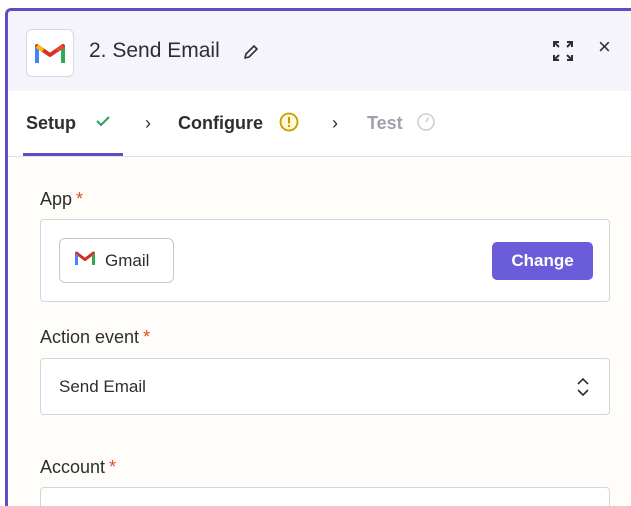 This screenshot has height=506, width=631. What do you see at coordinates (604, 47) in the screenshot?
I see `close-icon: ×` at bounding box center [604, 47].